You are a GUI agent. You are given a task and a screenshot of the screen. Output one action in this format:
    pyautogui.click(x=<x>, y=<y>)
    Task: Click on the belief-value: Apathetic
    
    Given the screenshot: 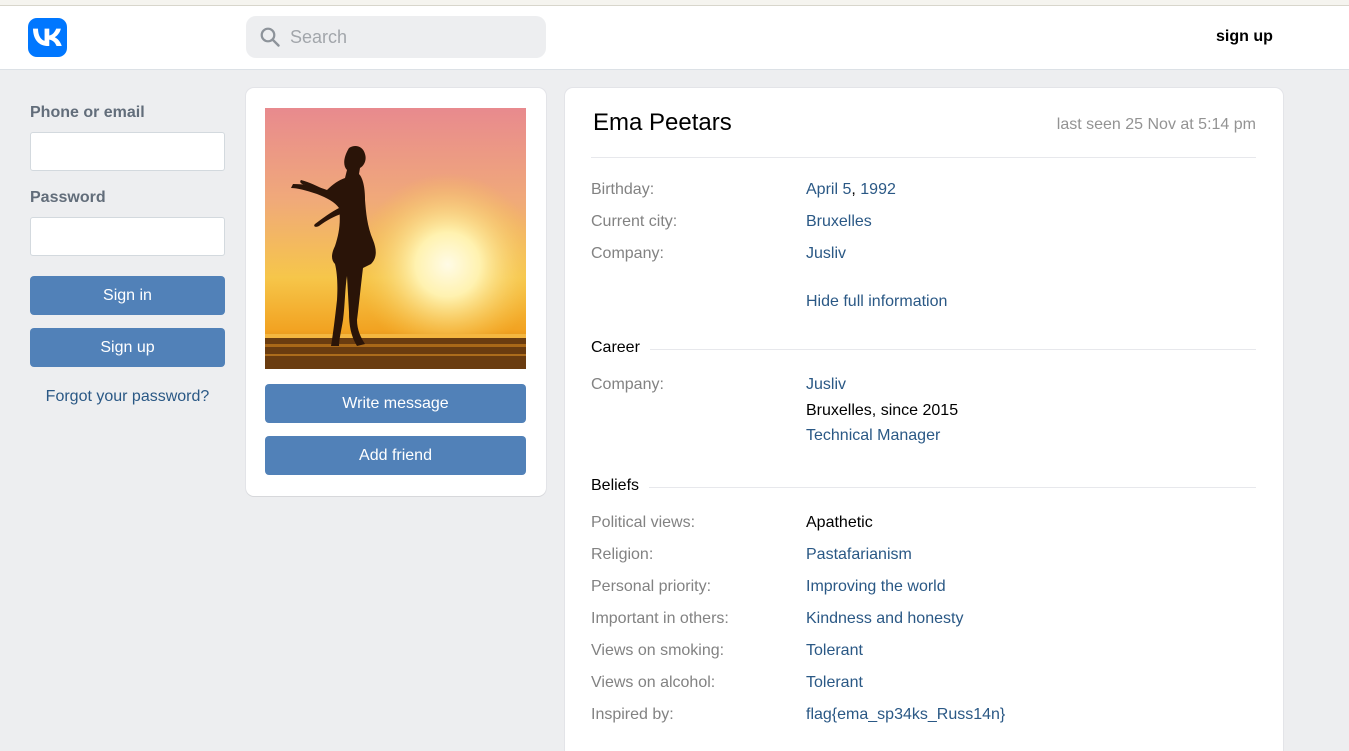 What is the action you would take?
    pyautogui.click(x=839, y=522)
    